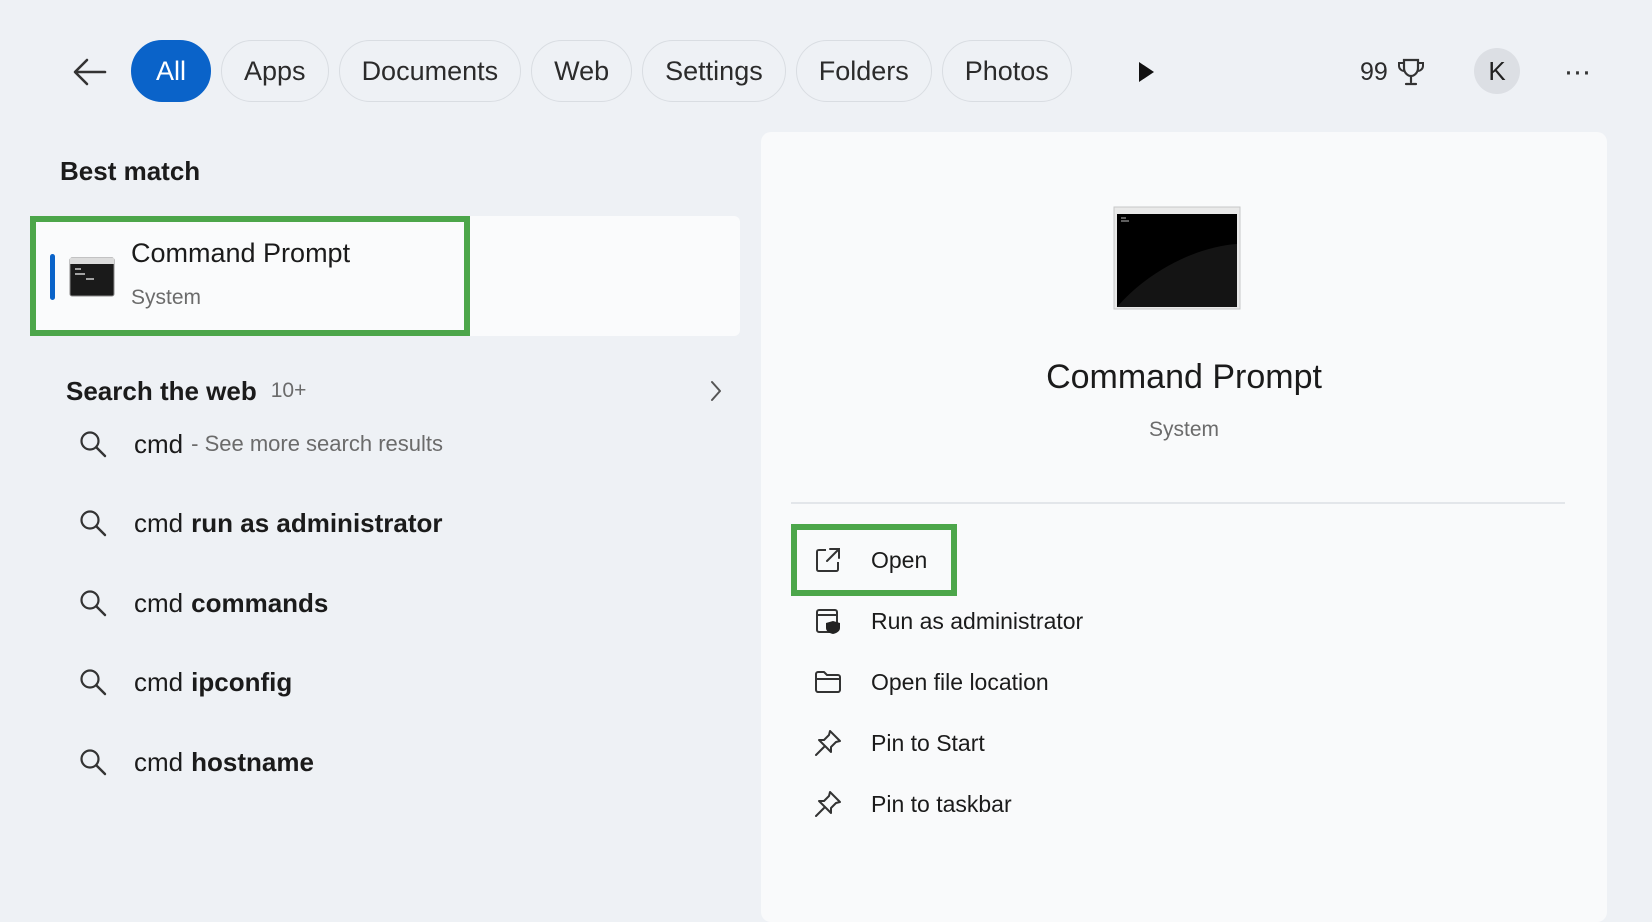 This screenshot has height=922, width=1652. Describe the element at coordinates (1497, 71) in the screenshot. I see `account-avatar: K` at that location.